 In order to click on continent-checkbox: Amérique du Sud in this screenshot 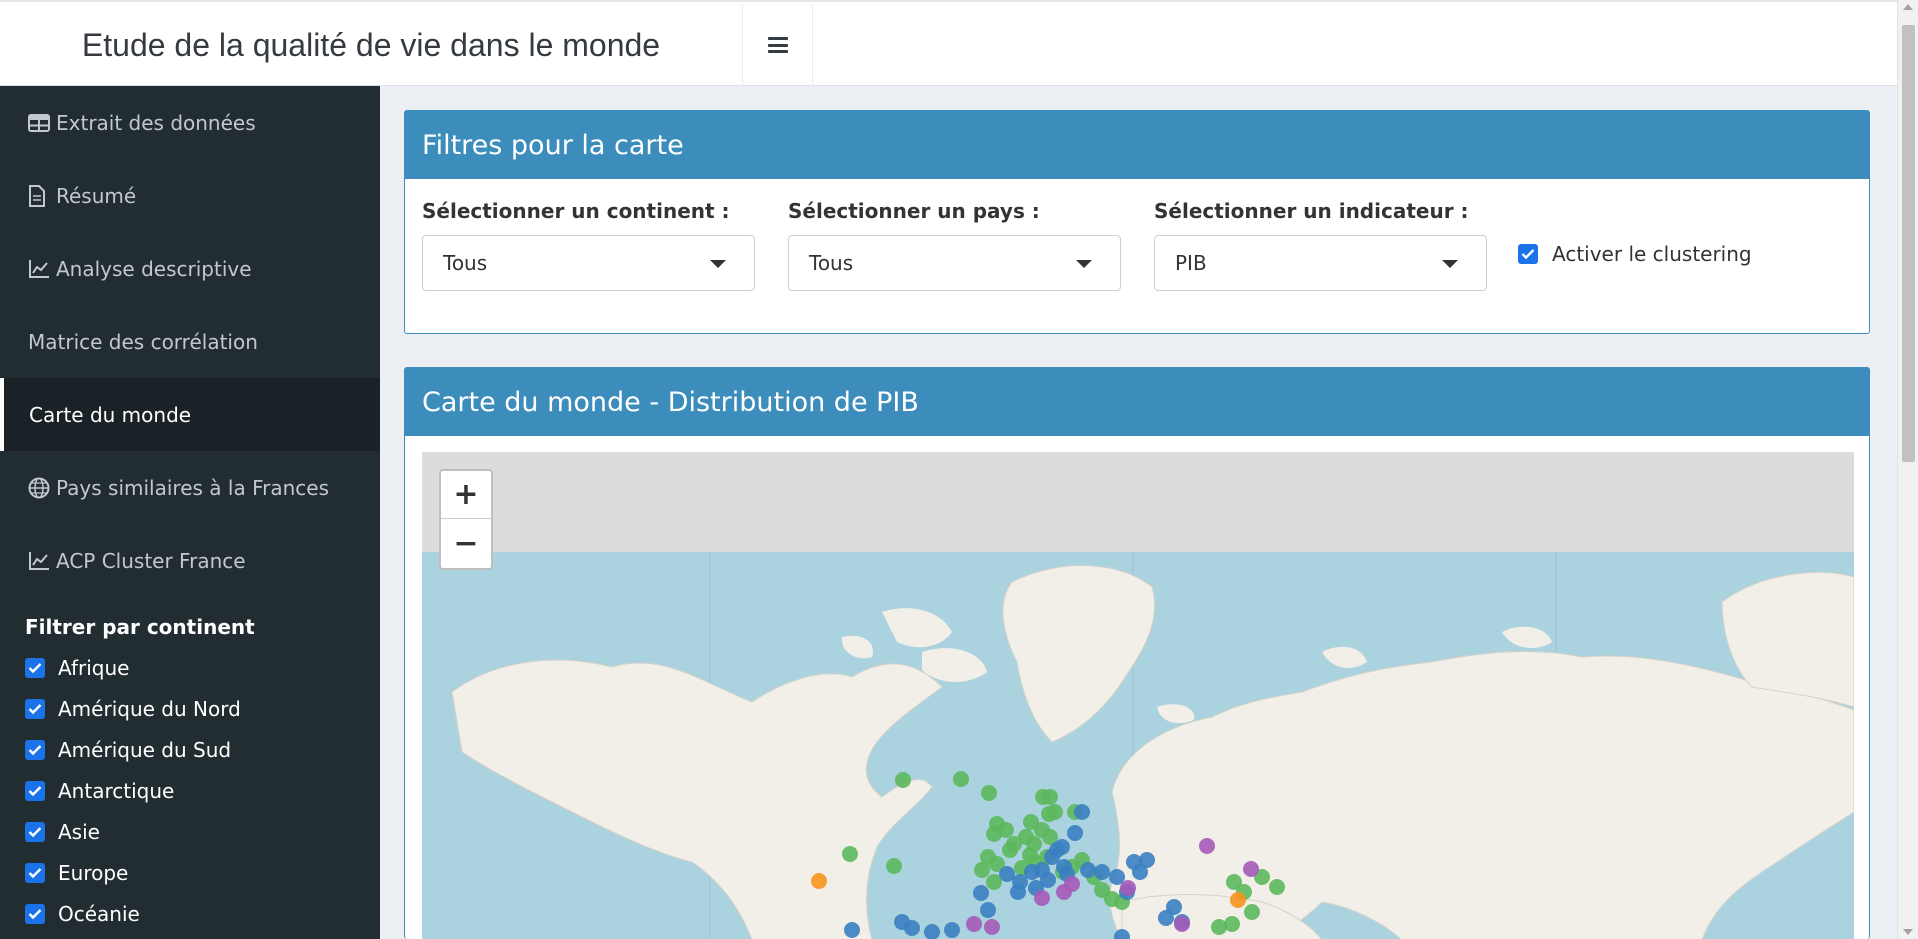, I will do `click(190, 749)`.